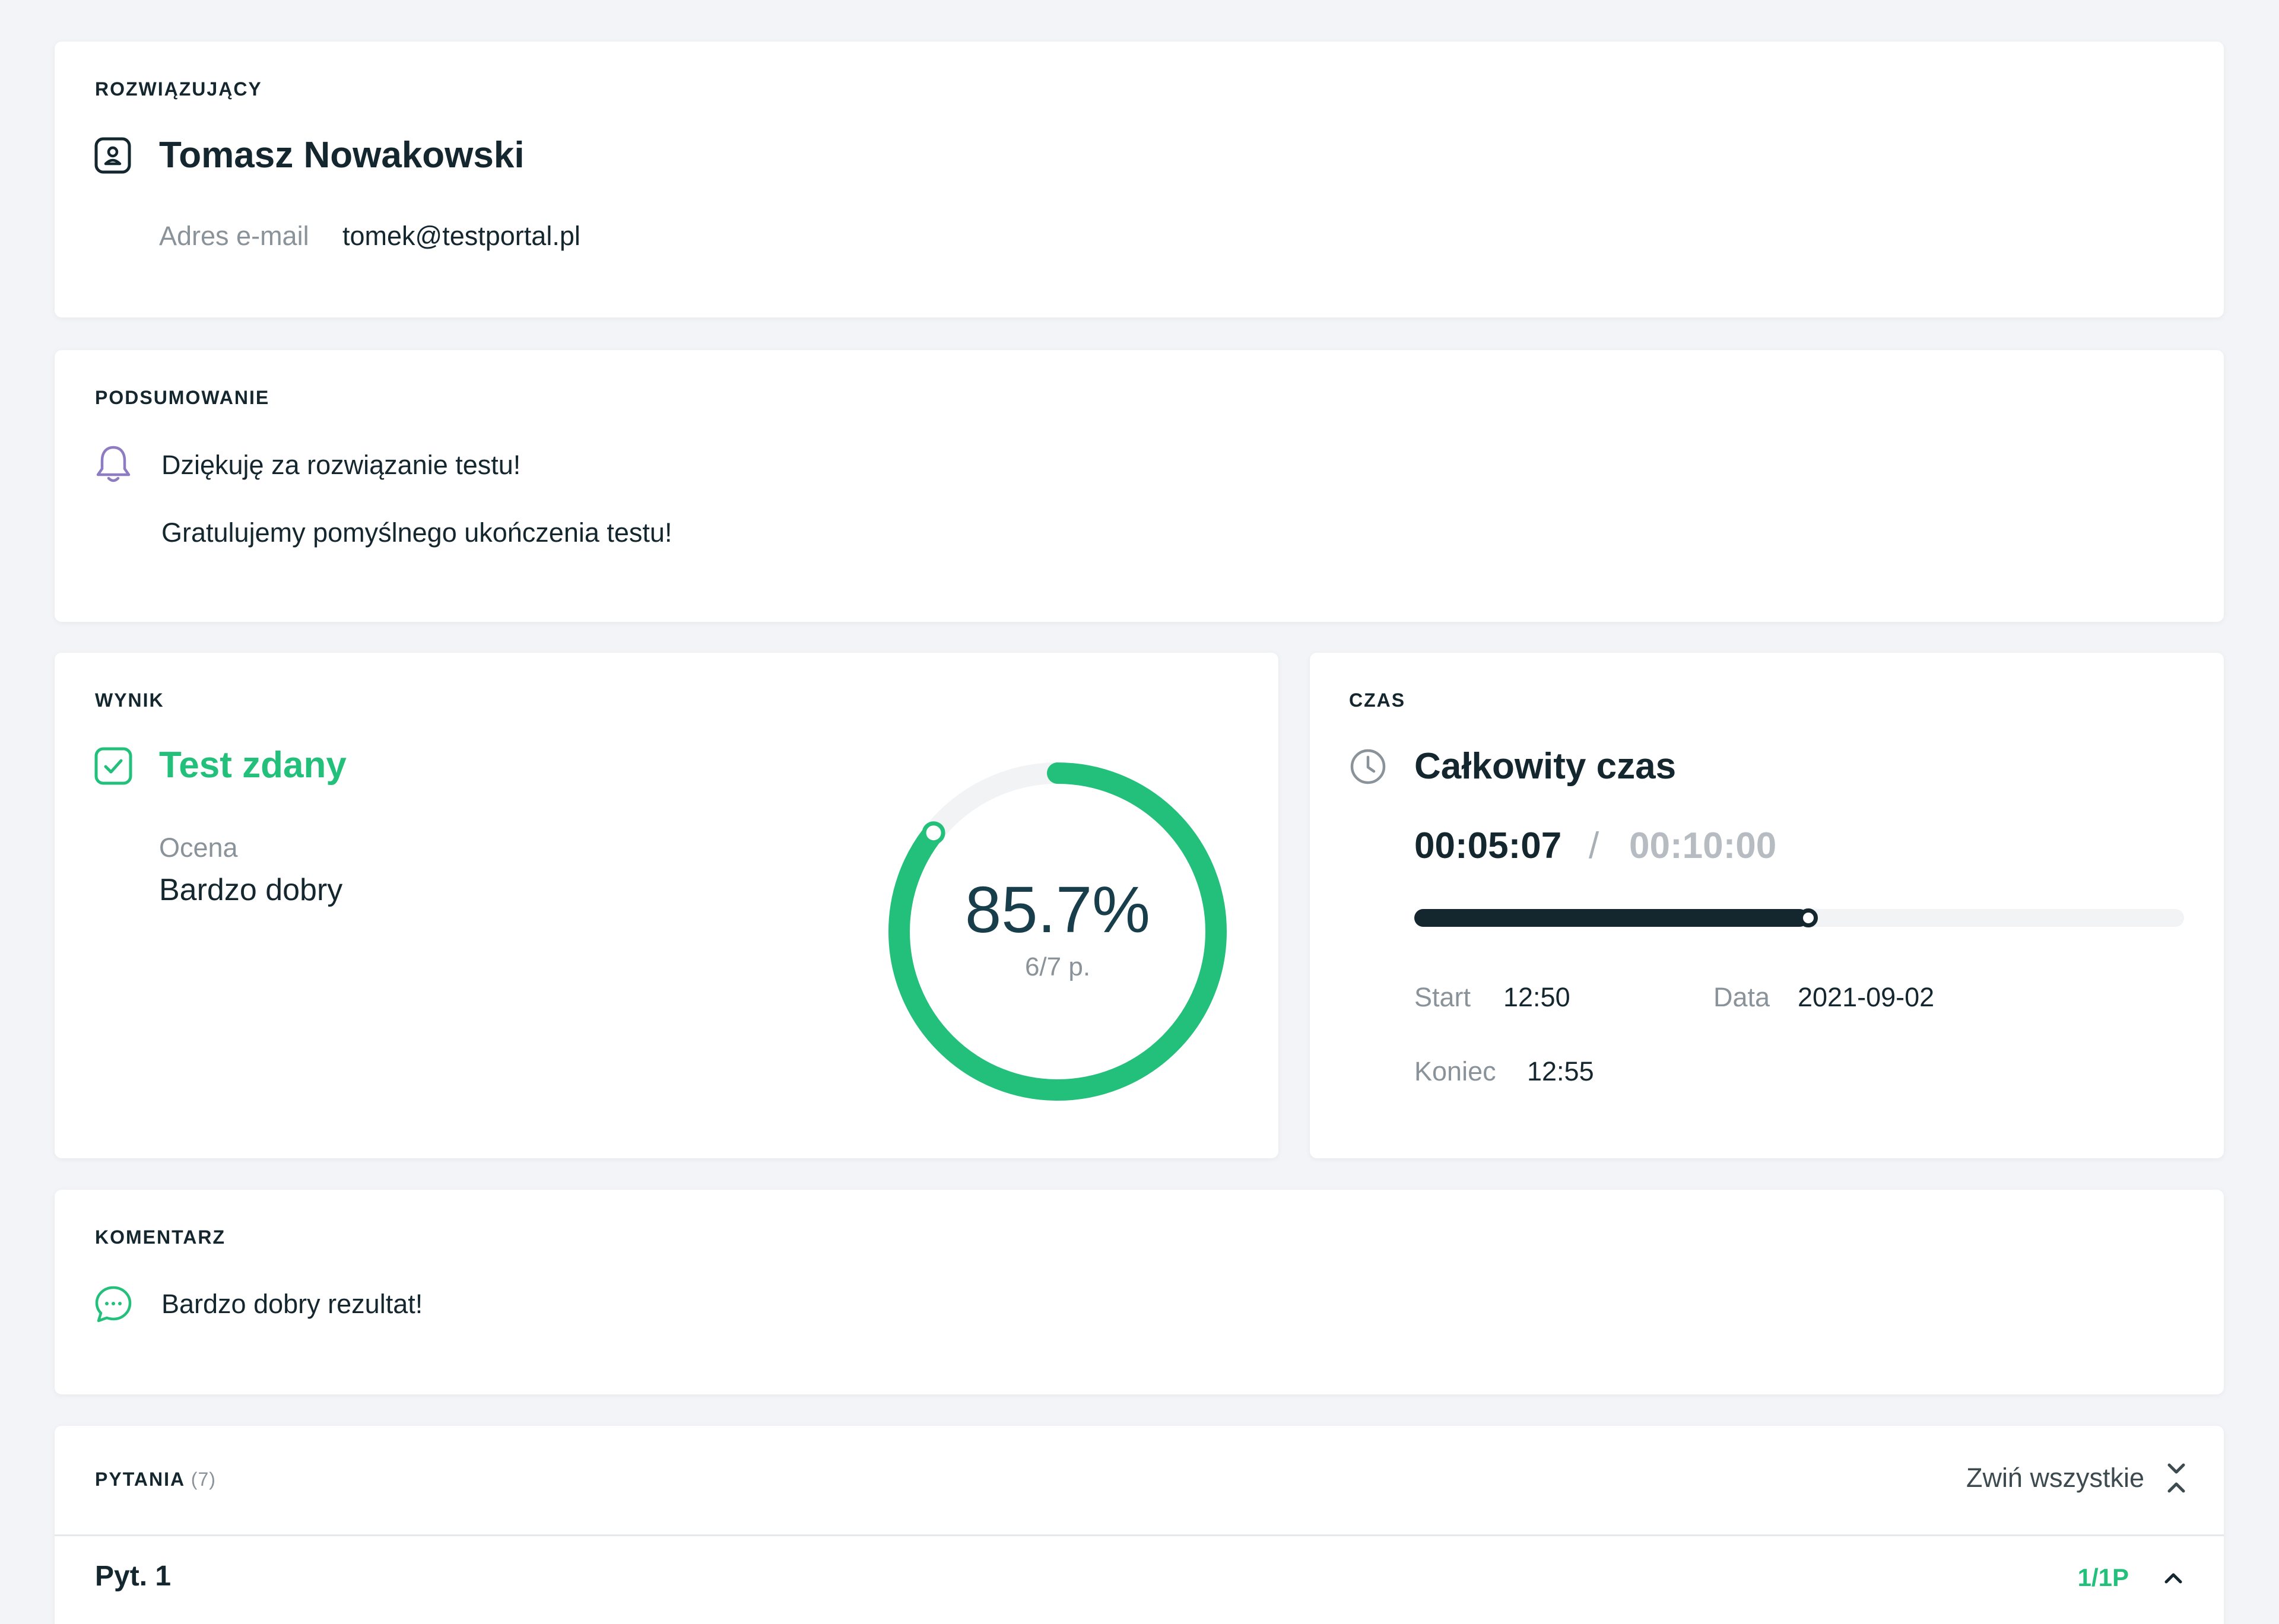  What do you see at coordinates (1377, 700) in the screenshot?
I see `time-section-label: CZAS` at bounding box center [1377, 700].